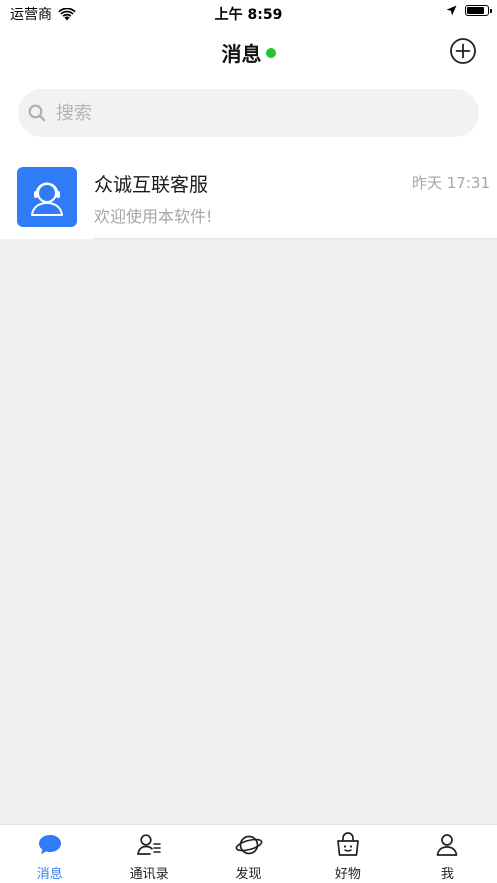 The image size is (497, 883). I want to click on conversation-list: 众诚互联客服 昨天 17:31 欢迎使用本软件!, so click(248, 195).